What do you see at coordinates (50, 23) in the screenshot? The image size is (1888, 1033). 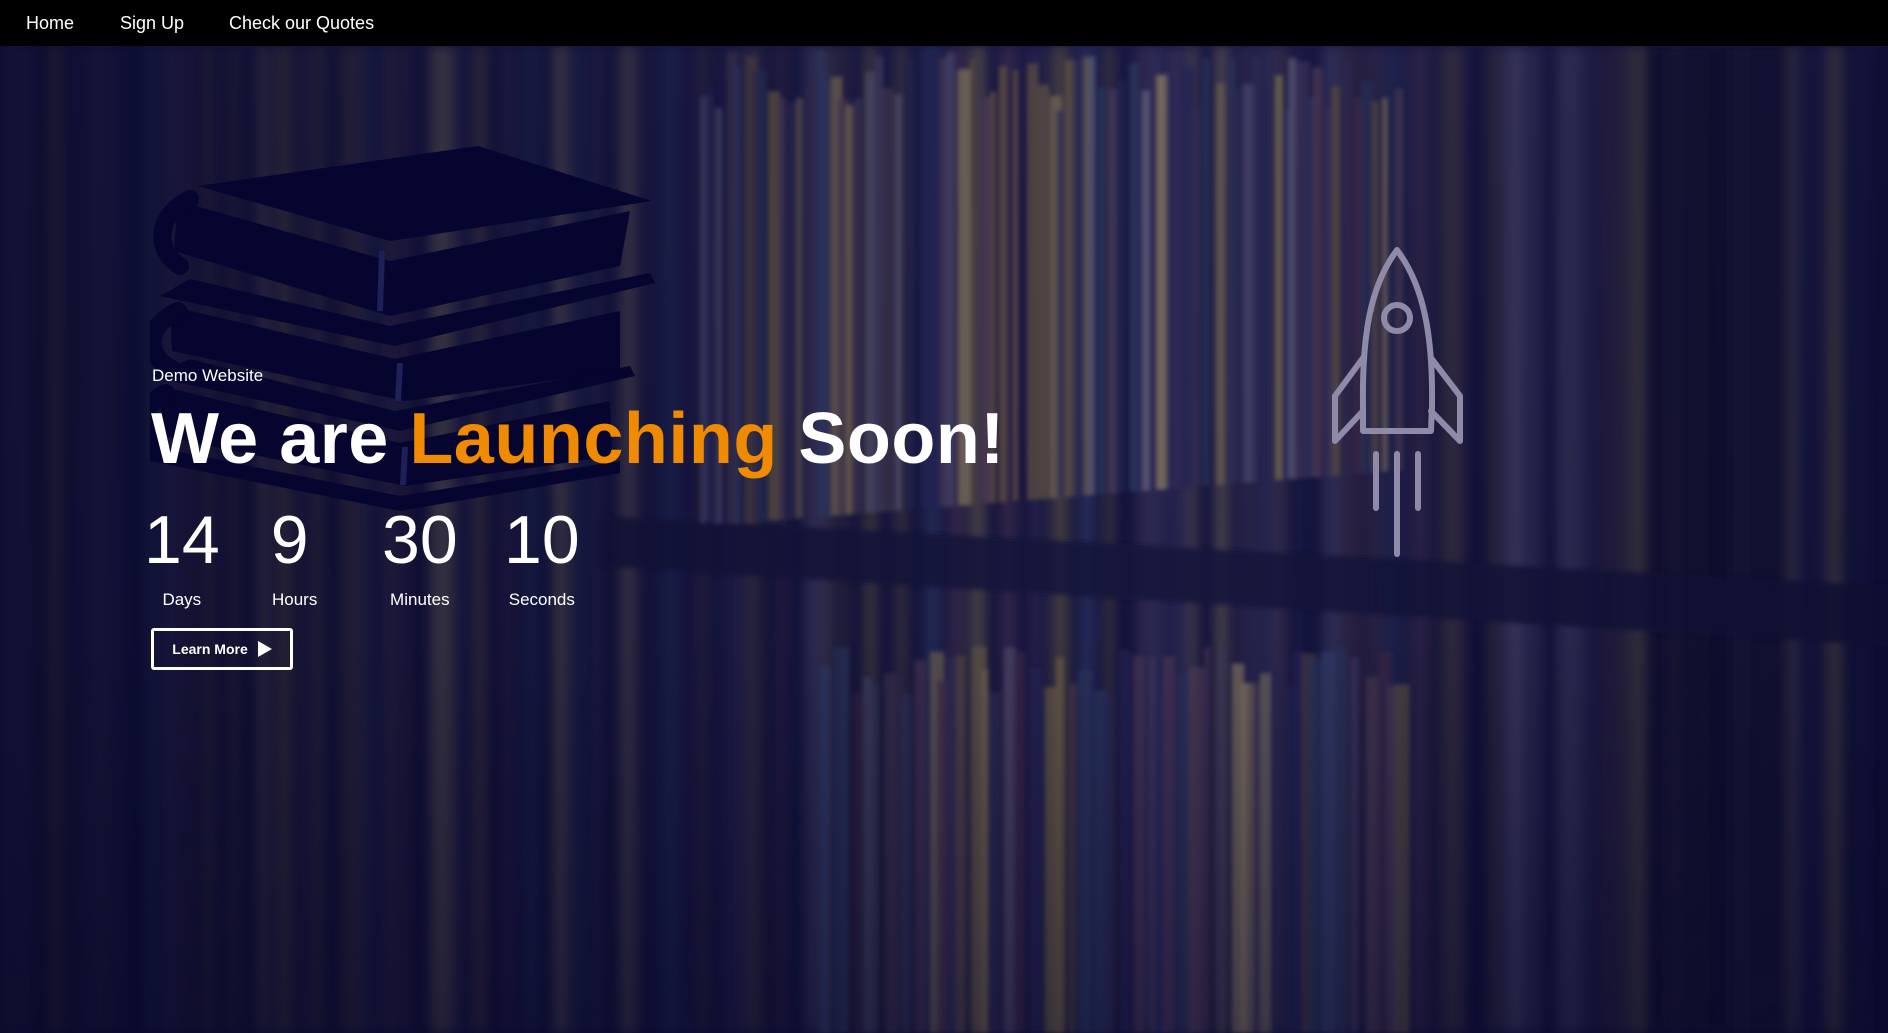 I see `nav-link-home: Home` at bounding box center [50, 23].